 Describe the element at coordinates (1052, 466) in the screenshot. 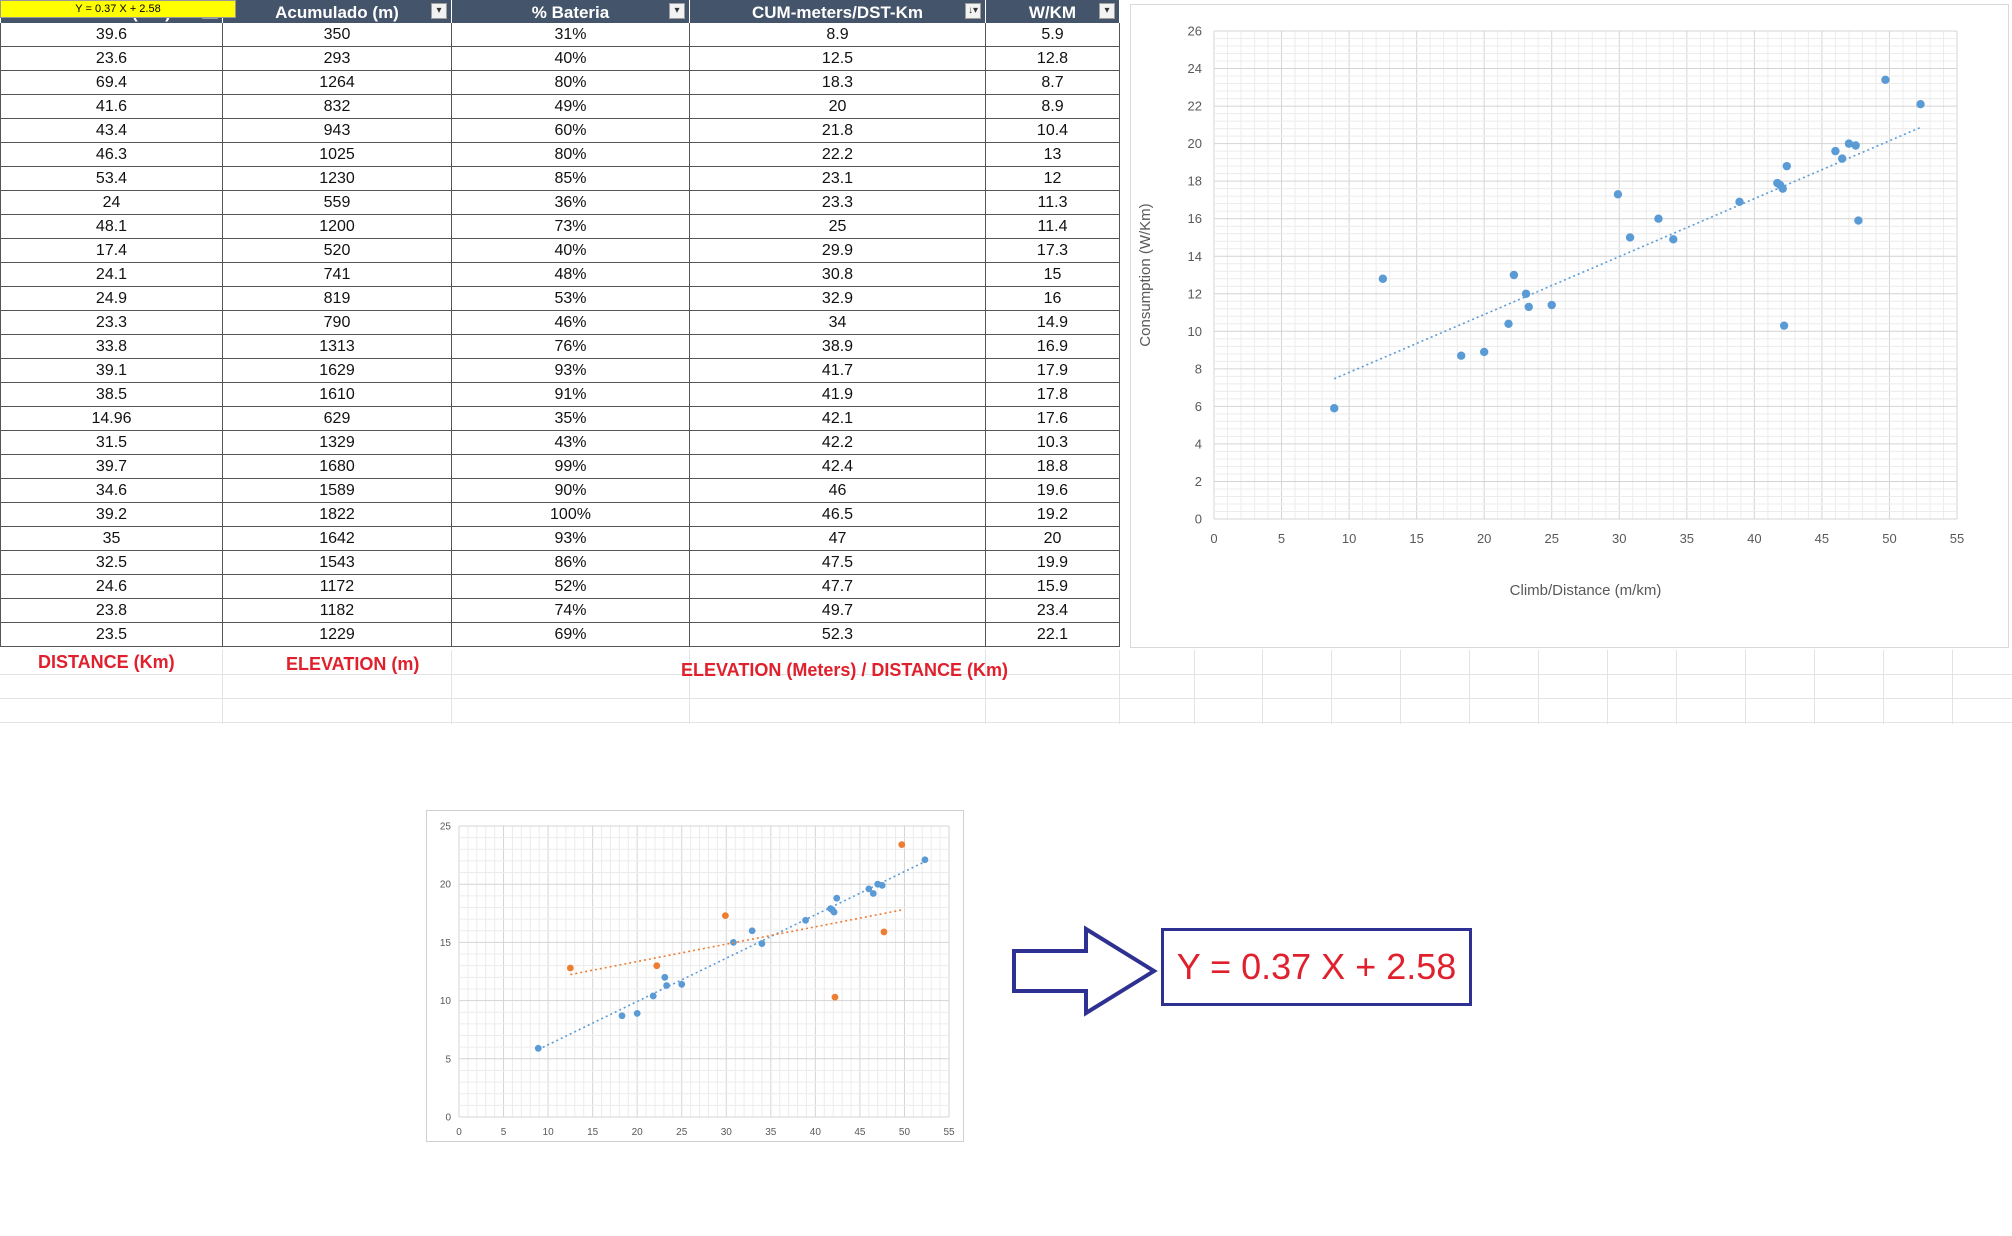

I see `table-cell: 18.8` at that location.